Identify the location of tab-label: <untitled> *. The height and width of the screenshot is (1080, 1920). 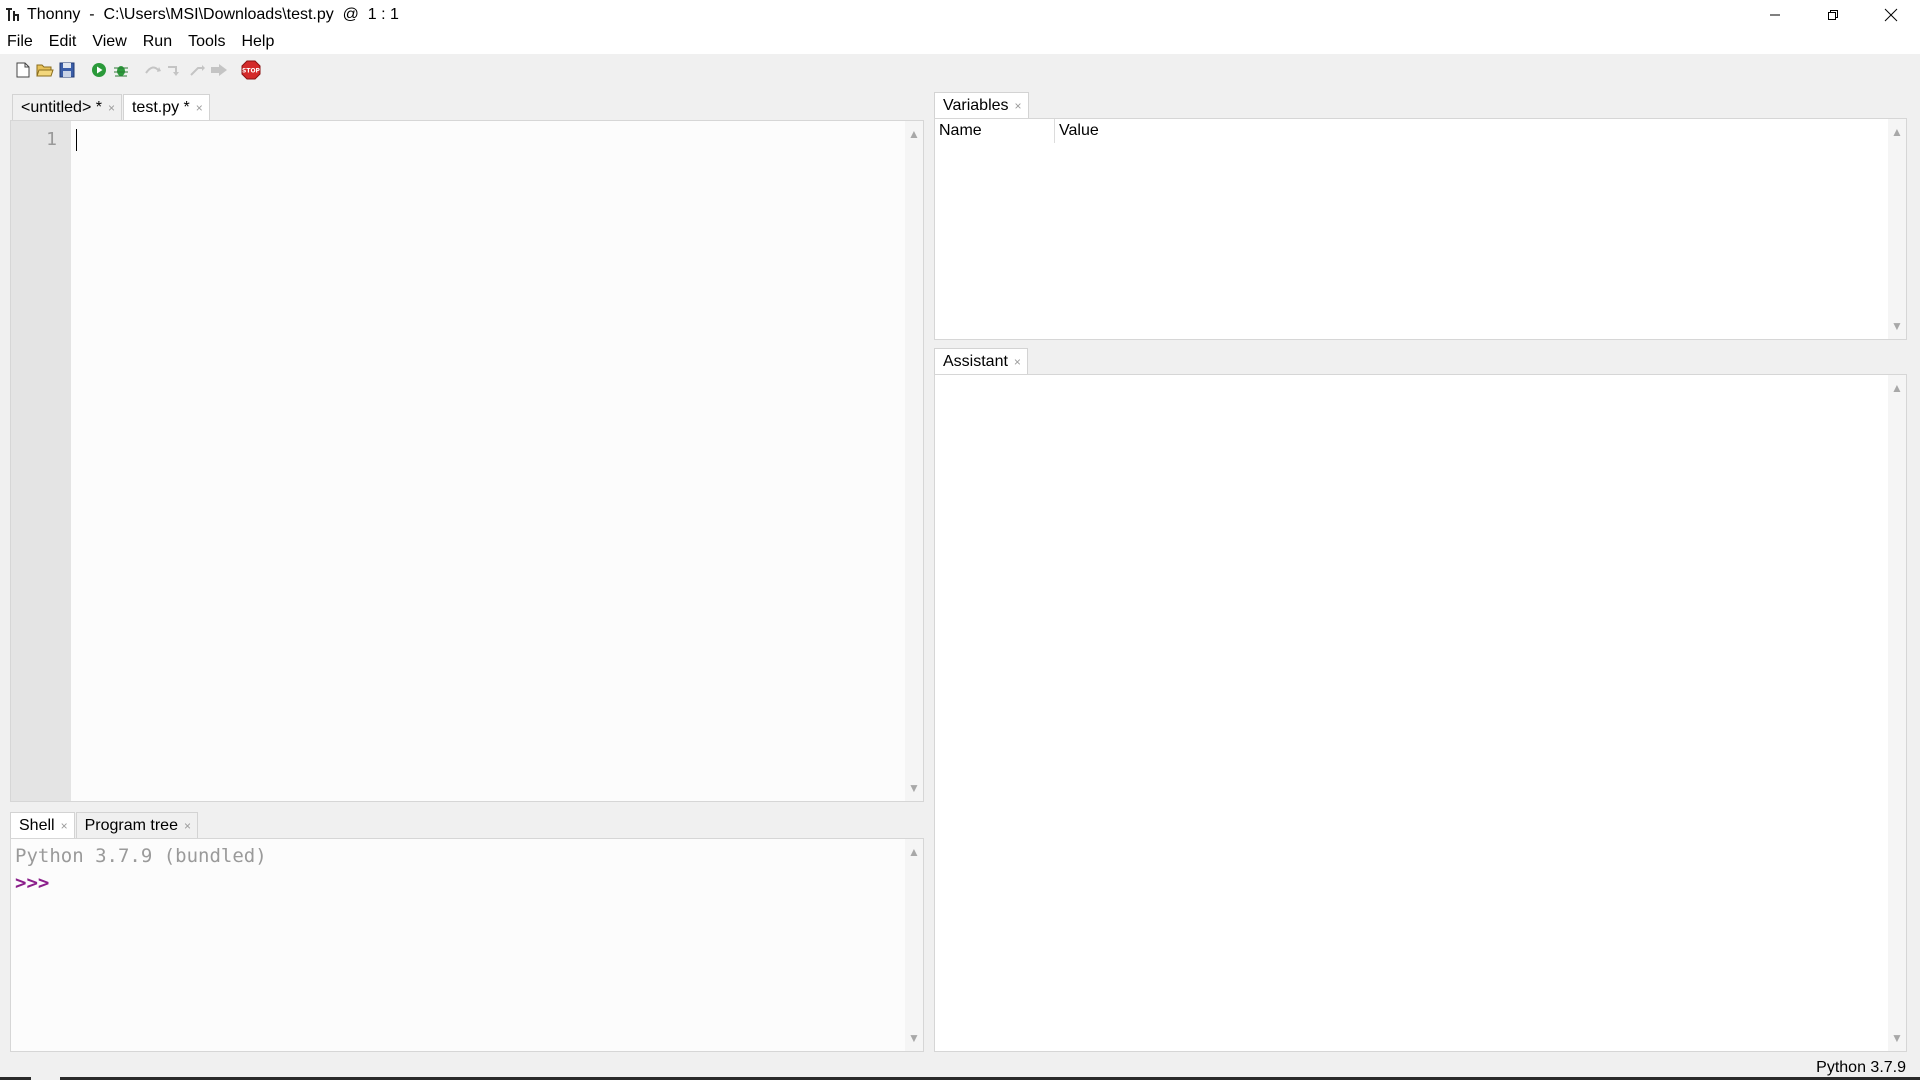
(61, 107).